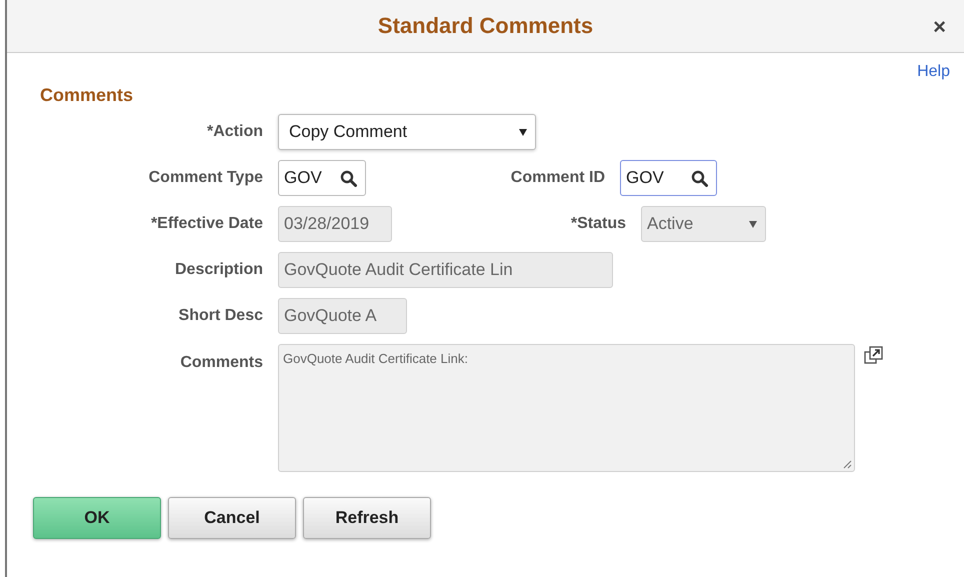 The height and width of the screenshot is (577, 964). I want to click on expand-icon, so click(873, 355).